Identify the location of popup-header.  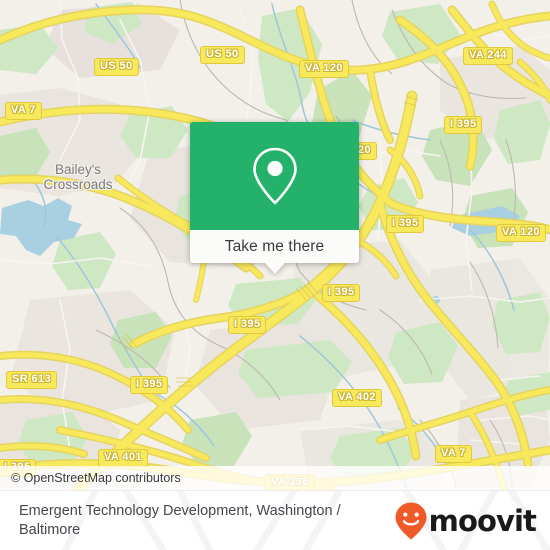
(274, 176).